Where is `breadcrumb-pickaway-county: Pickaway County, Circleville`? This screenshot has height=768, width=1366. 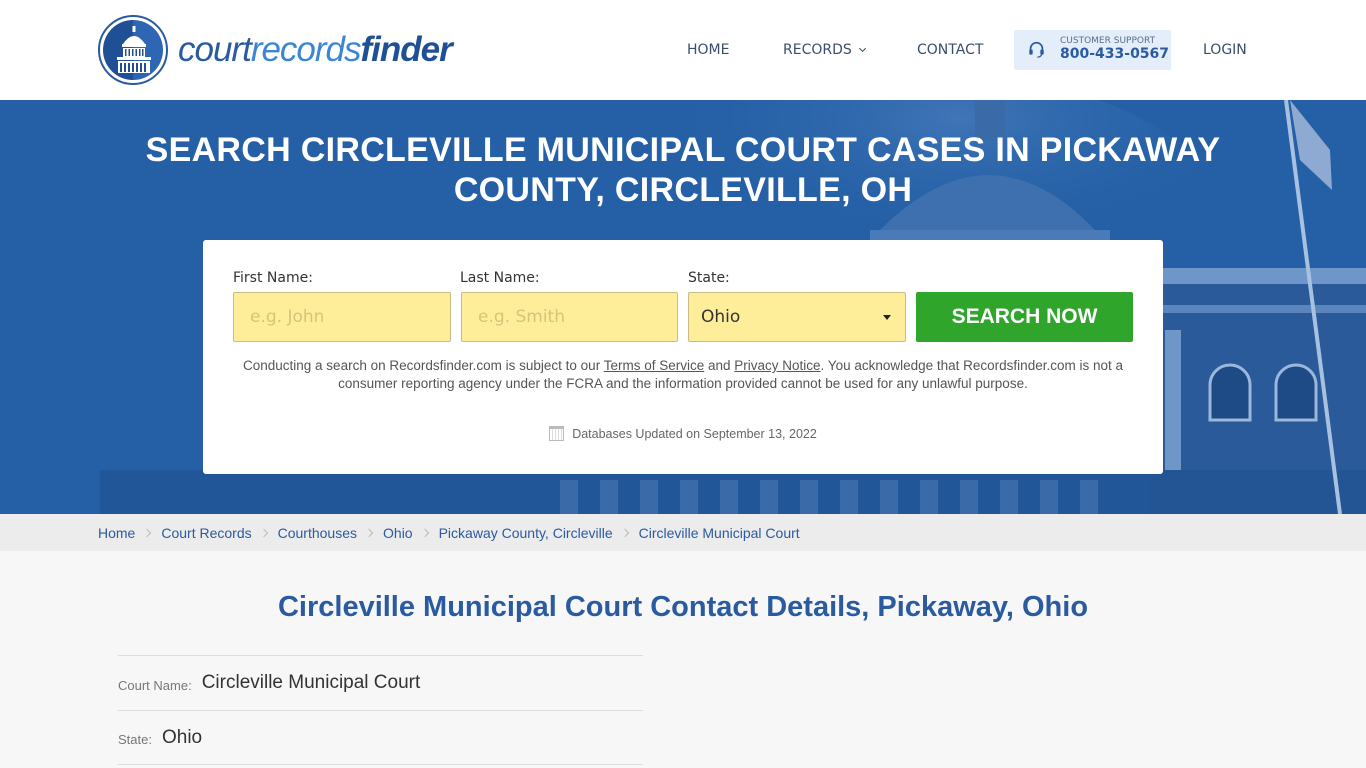 breadcrumb-pickaway-county: Pickaway County, Circleville is located at coordinates (526, 533).